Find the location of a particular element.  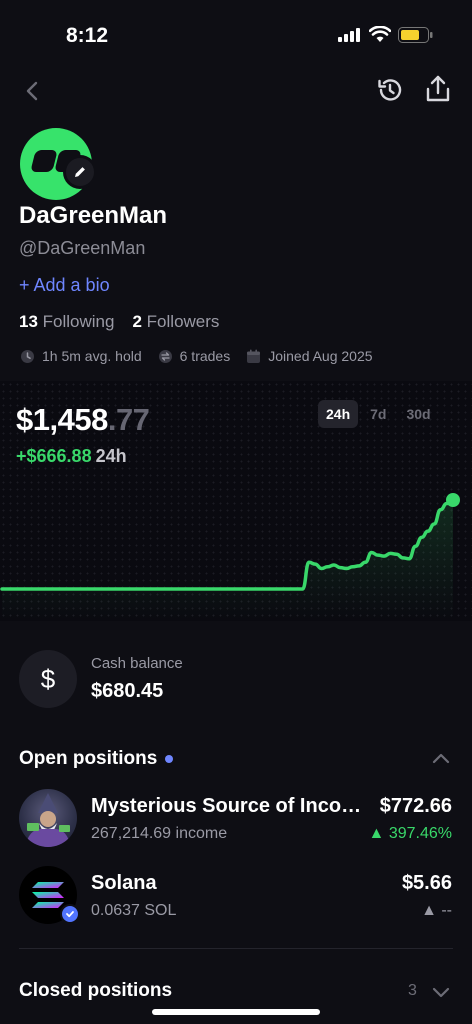

followers-link: 2 Followers is located at coordinates (175, 321).